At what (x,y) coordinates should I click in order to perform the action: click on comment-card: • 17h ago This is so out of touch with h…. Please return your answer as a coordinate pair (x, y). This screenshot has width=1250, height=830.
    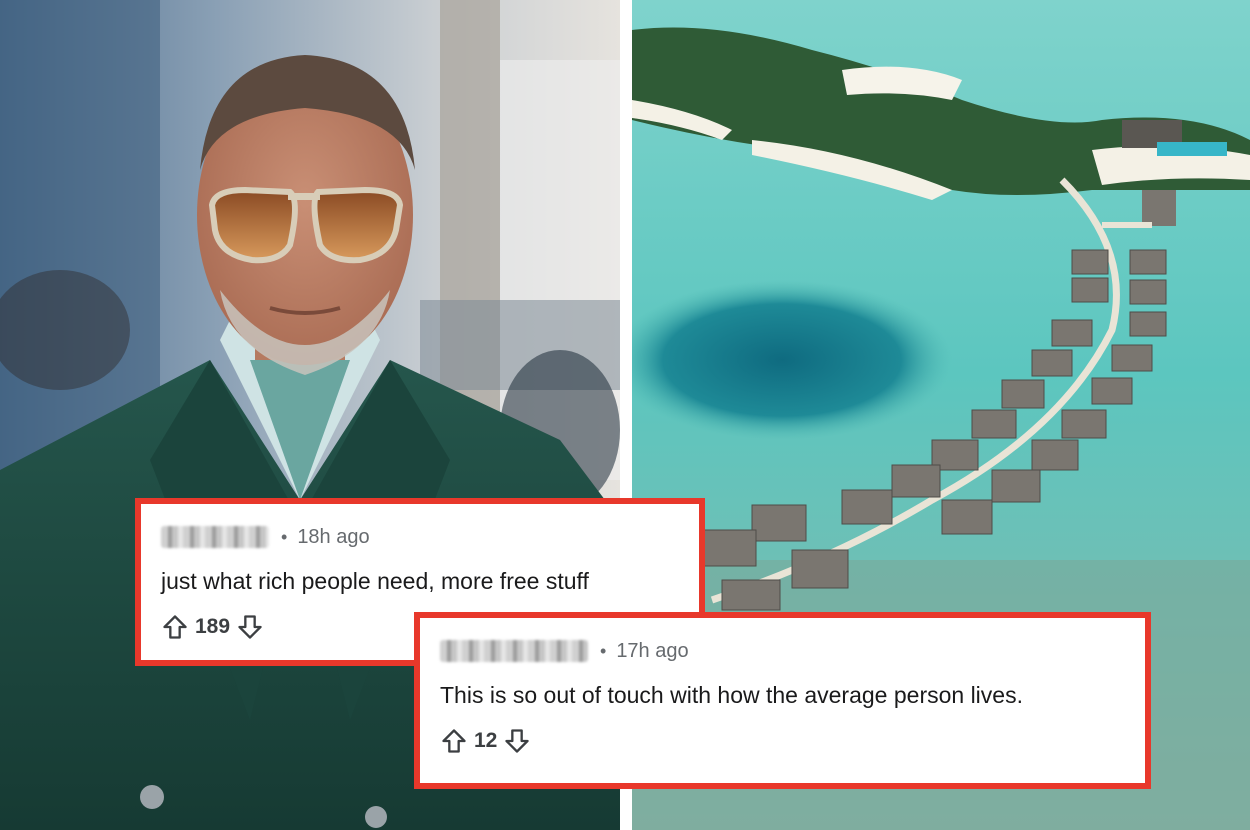
    Looking at the image, I should click on (782, 700).